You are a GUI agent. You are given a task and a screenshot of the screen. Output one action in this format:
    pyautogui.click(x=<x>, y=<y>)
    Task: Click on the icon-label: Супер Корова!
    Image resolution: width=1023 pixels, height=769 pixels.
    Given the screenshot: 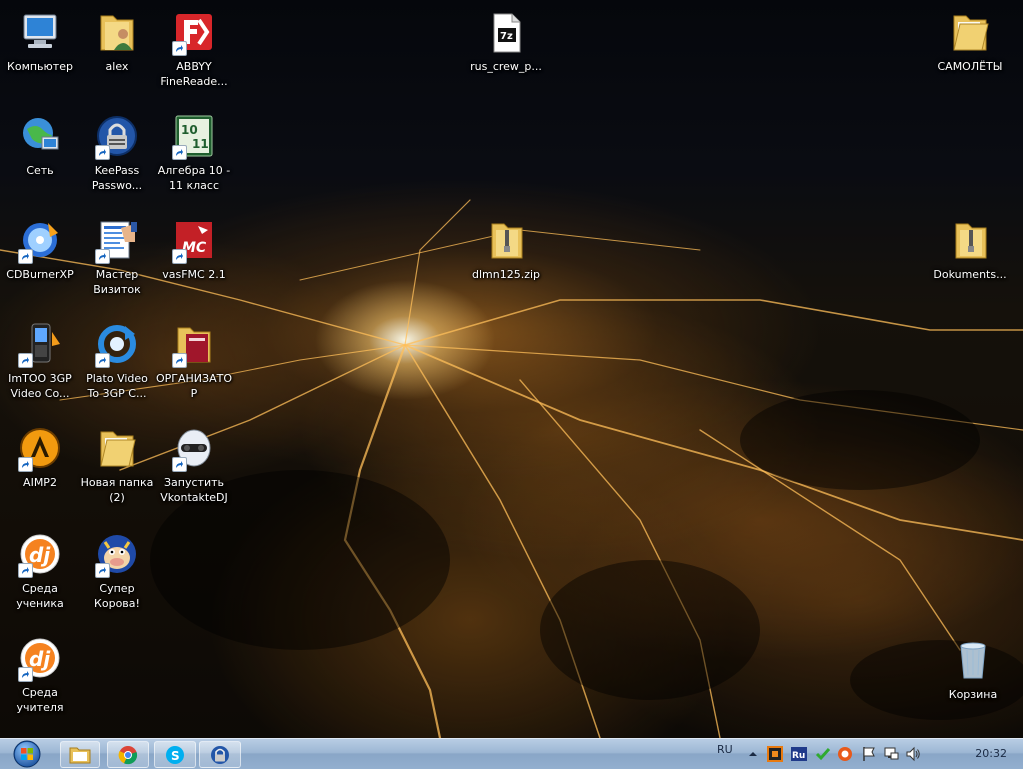 What is the action you would take?
    pyautogui.click(x=117, y=596)
    